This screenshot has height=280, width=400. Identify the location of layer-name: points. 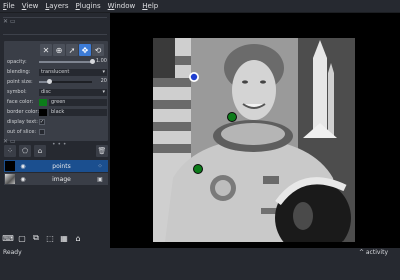
(61, 166).